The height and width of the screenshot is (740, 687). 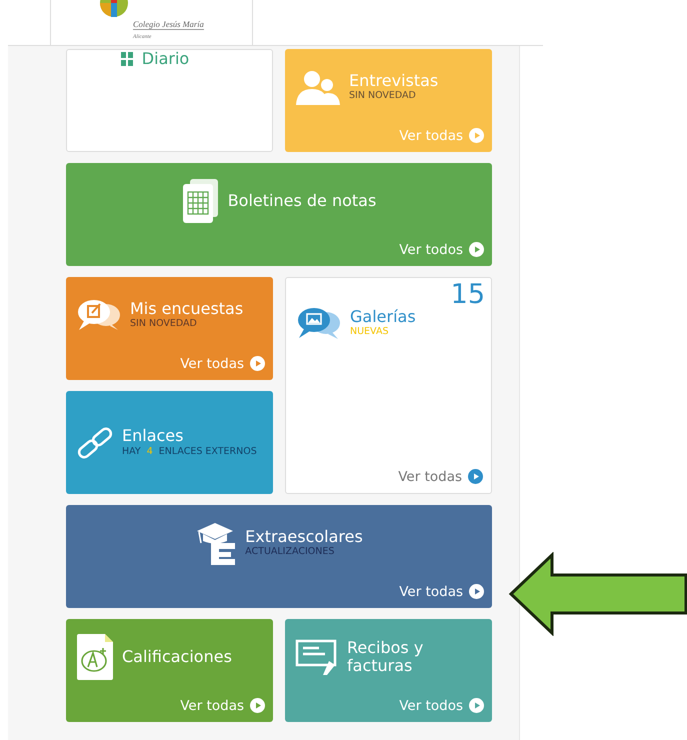 I want to click on tile-card: Calificaciones Ver todas, so click(x=169, y=670).